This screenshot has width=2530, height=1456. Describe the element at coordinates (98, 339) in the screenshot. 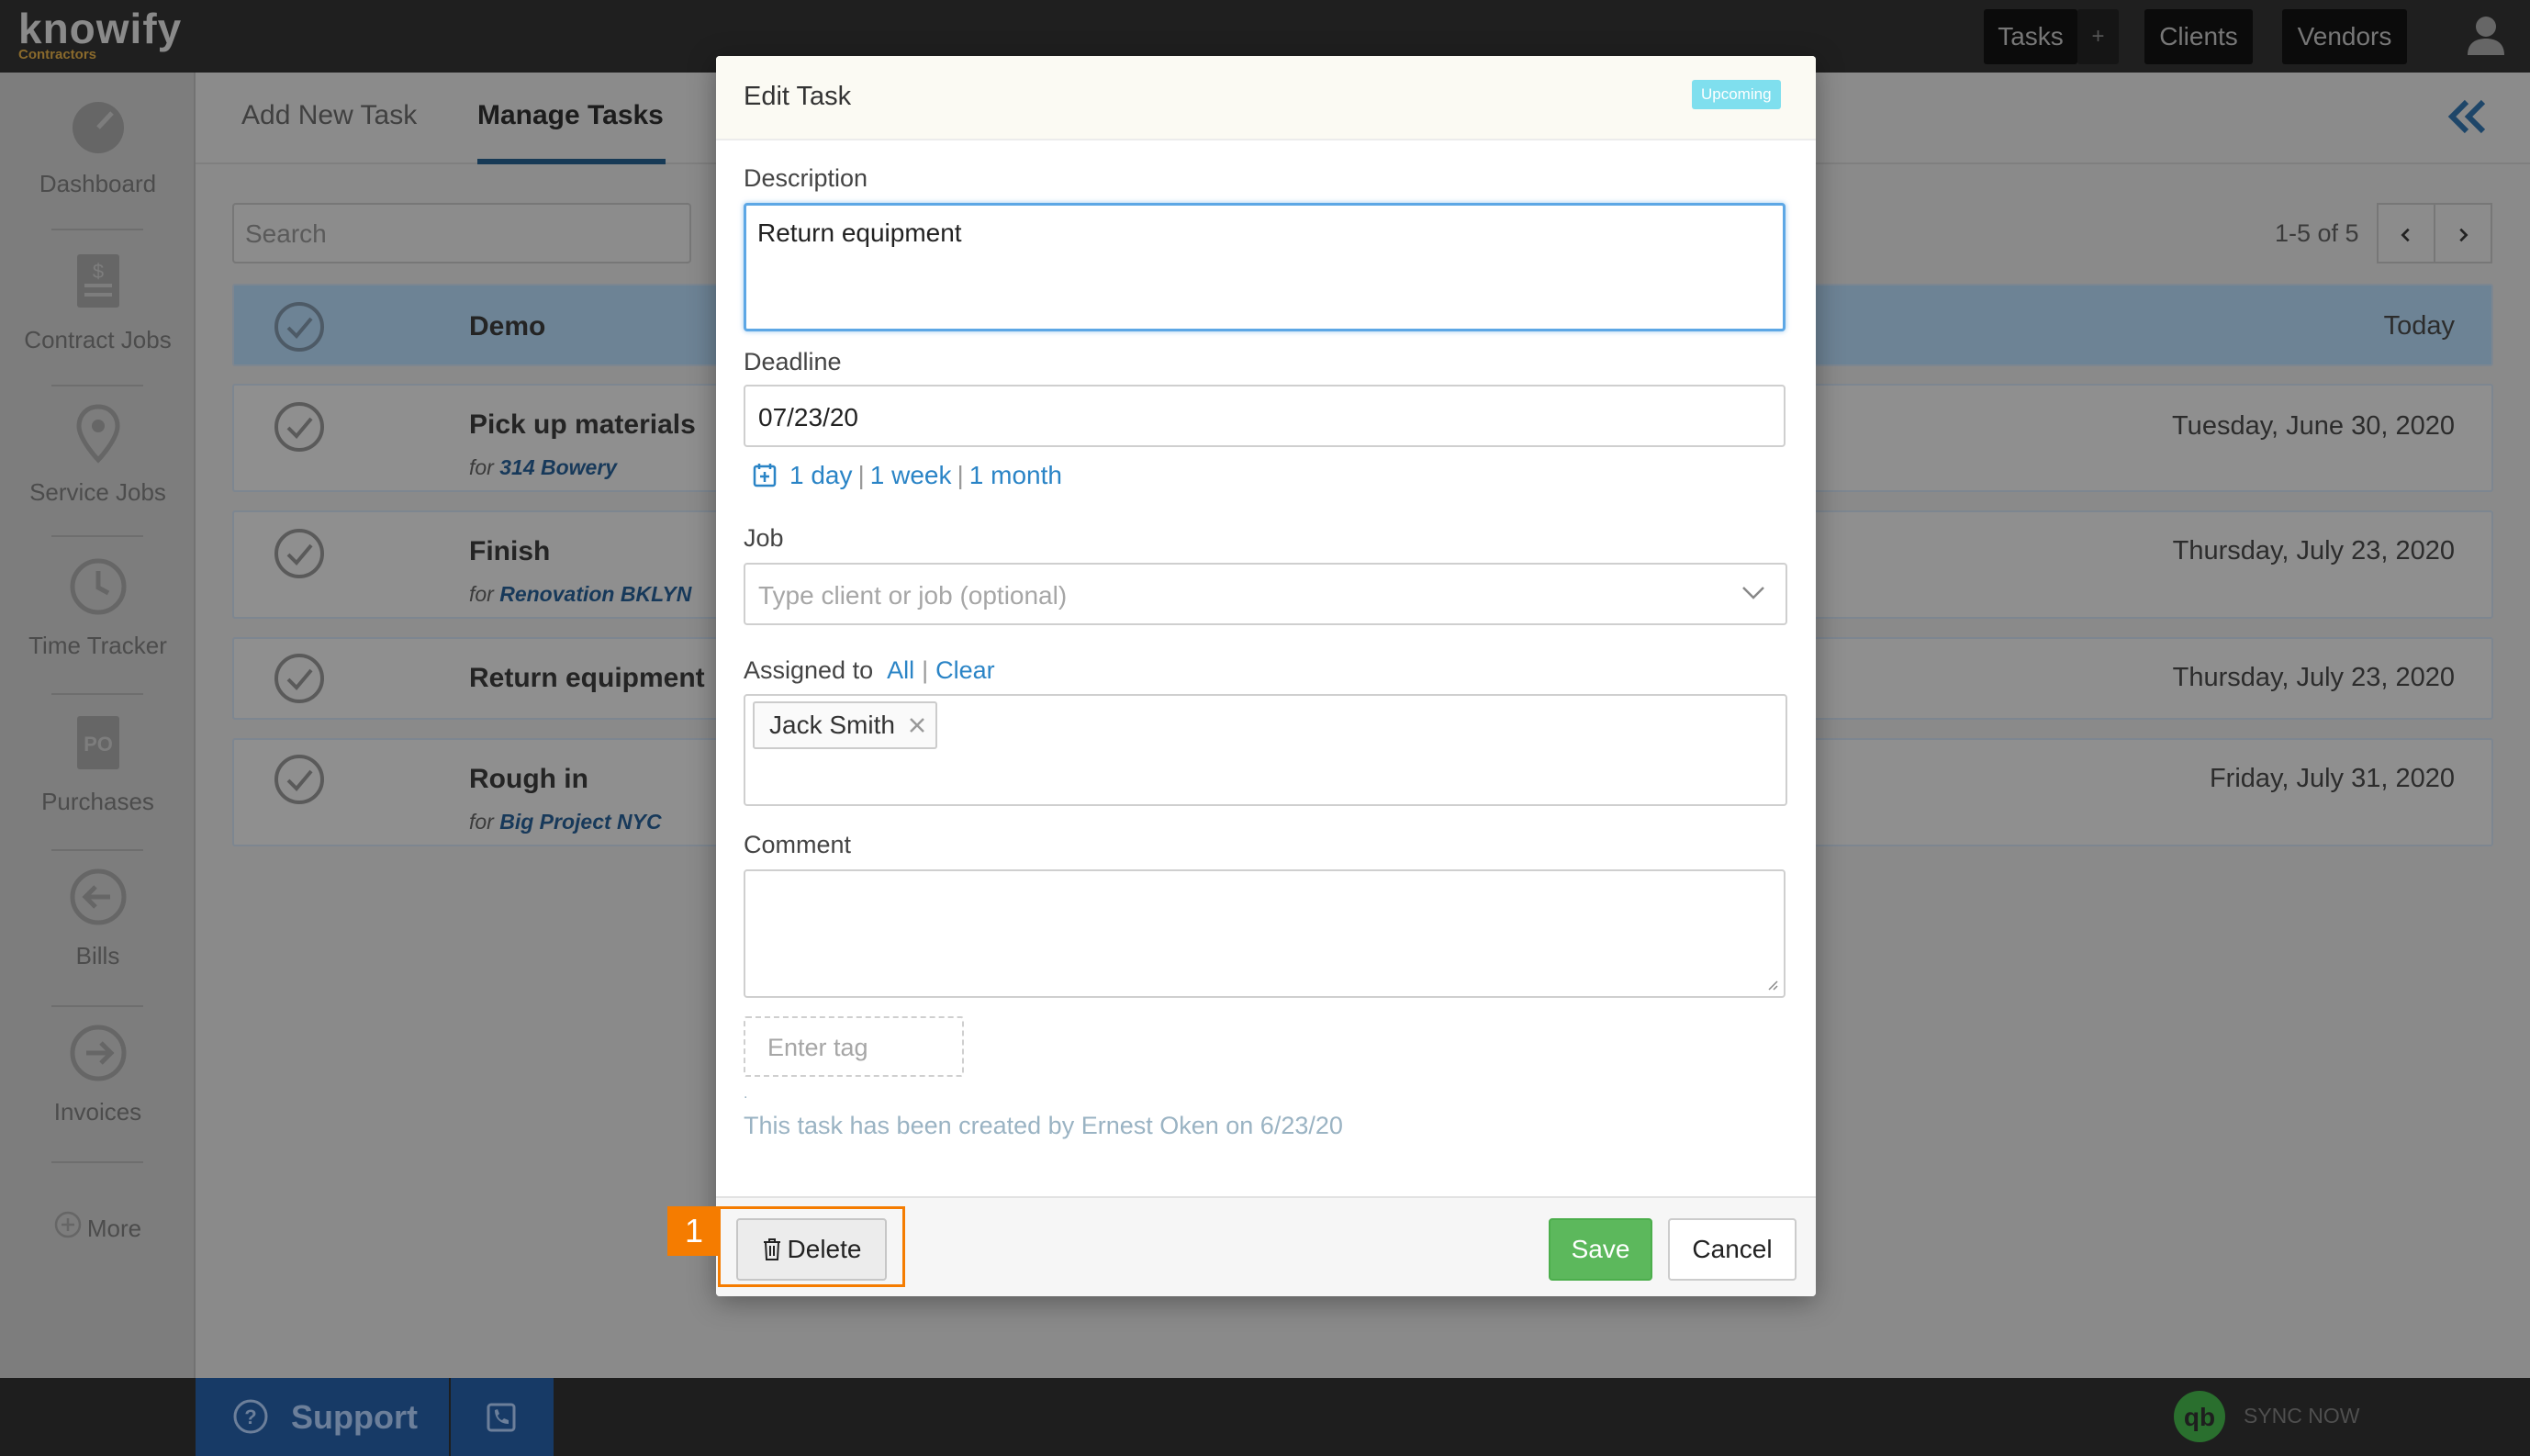

I see `sidebar-item-label: Contract Jobs` at that location.